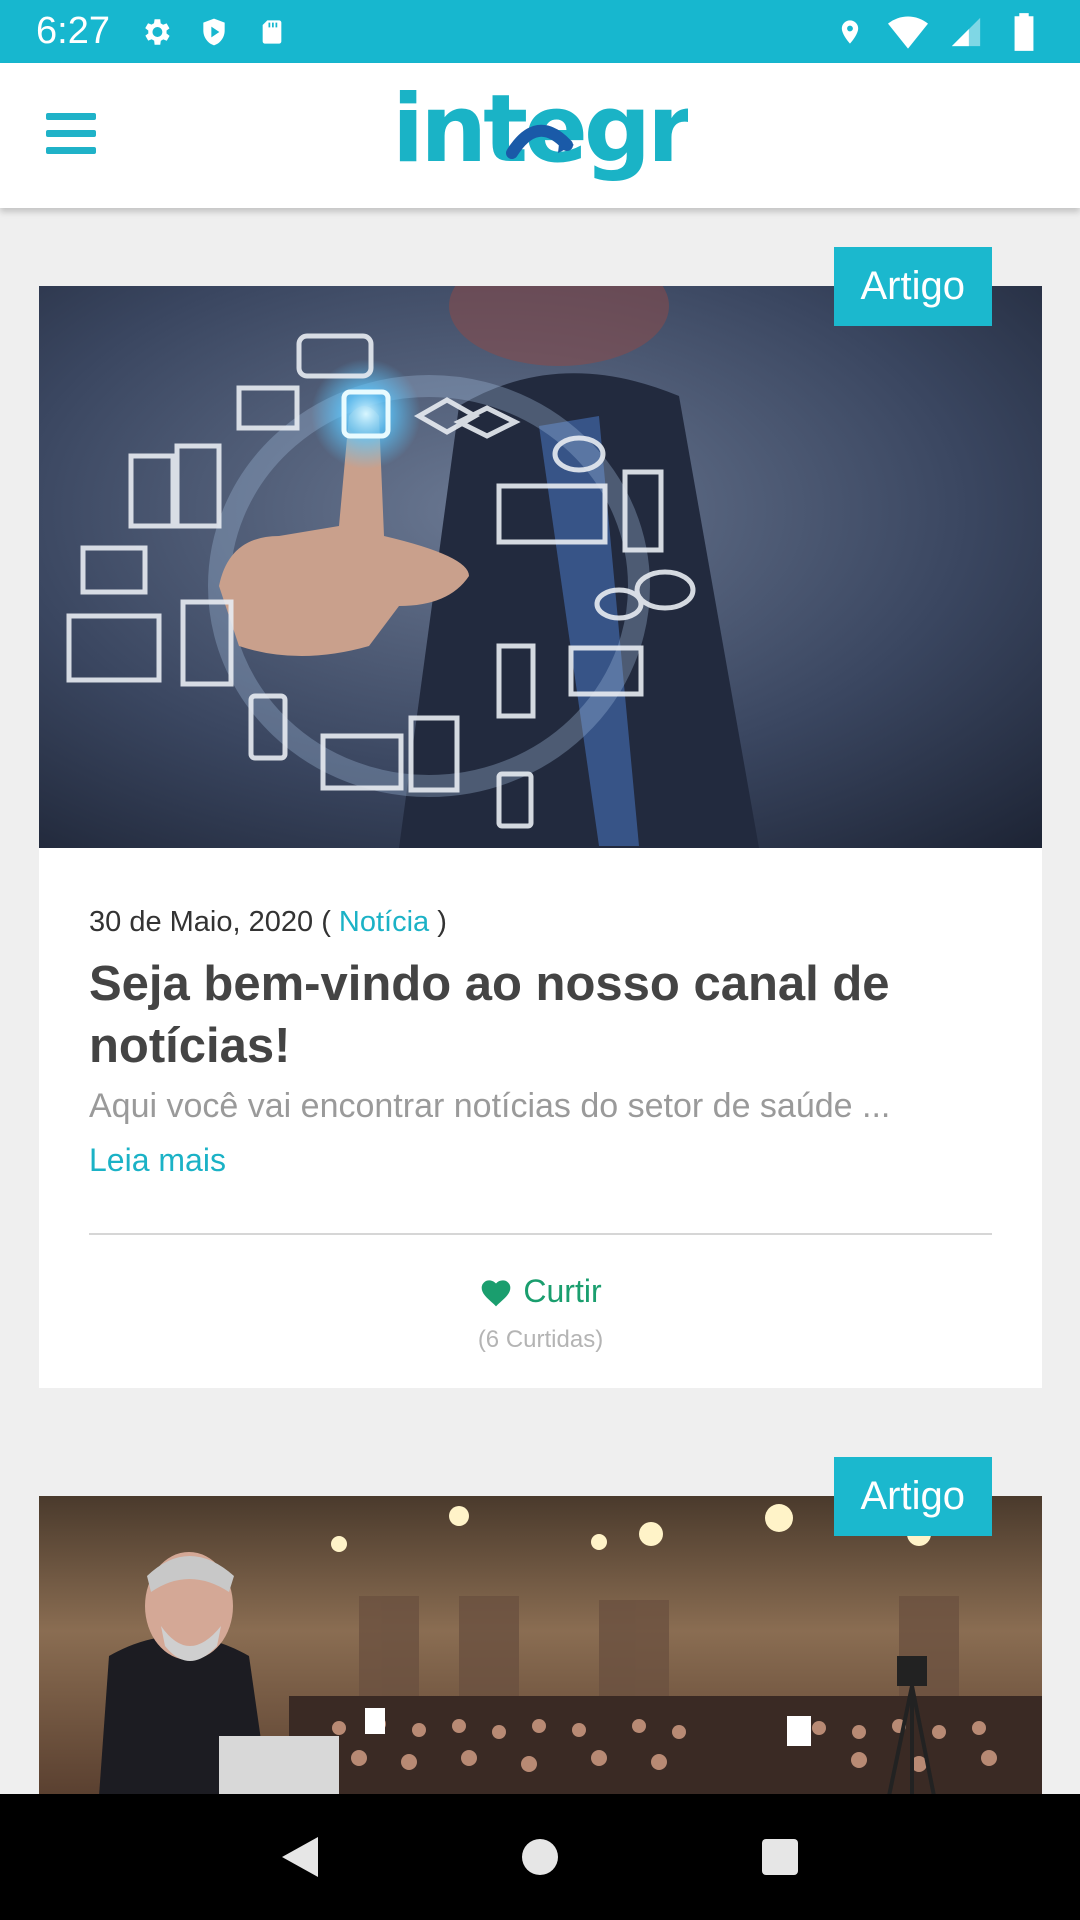  What do you see at coordinates (540, 1234) in the screenshot?
I see `divider` at bounding box center [540, 1234].